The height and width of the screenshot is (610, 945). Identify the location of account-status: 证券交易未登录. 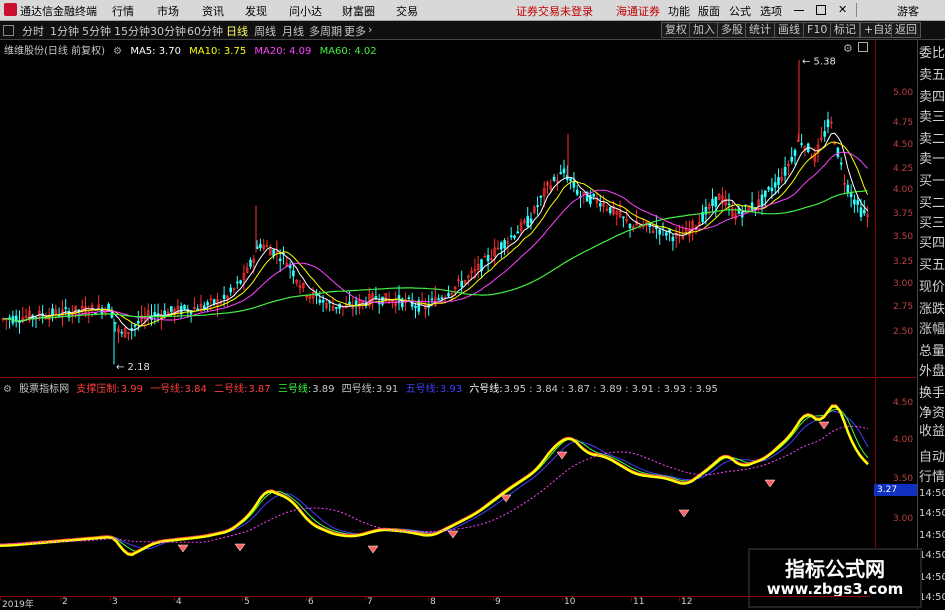
(554, 11).